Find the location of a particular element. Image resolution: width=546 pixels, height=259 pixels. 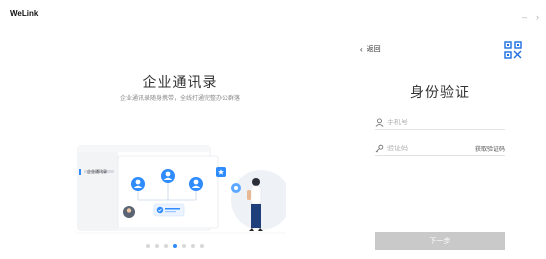

user-icon is located at coordinates (379, 122).